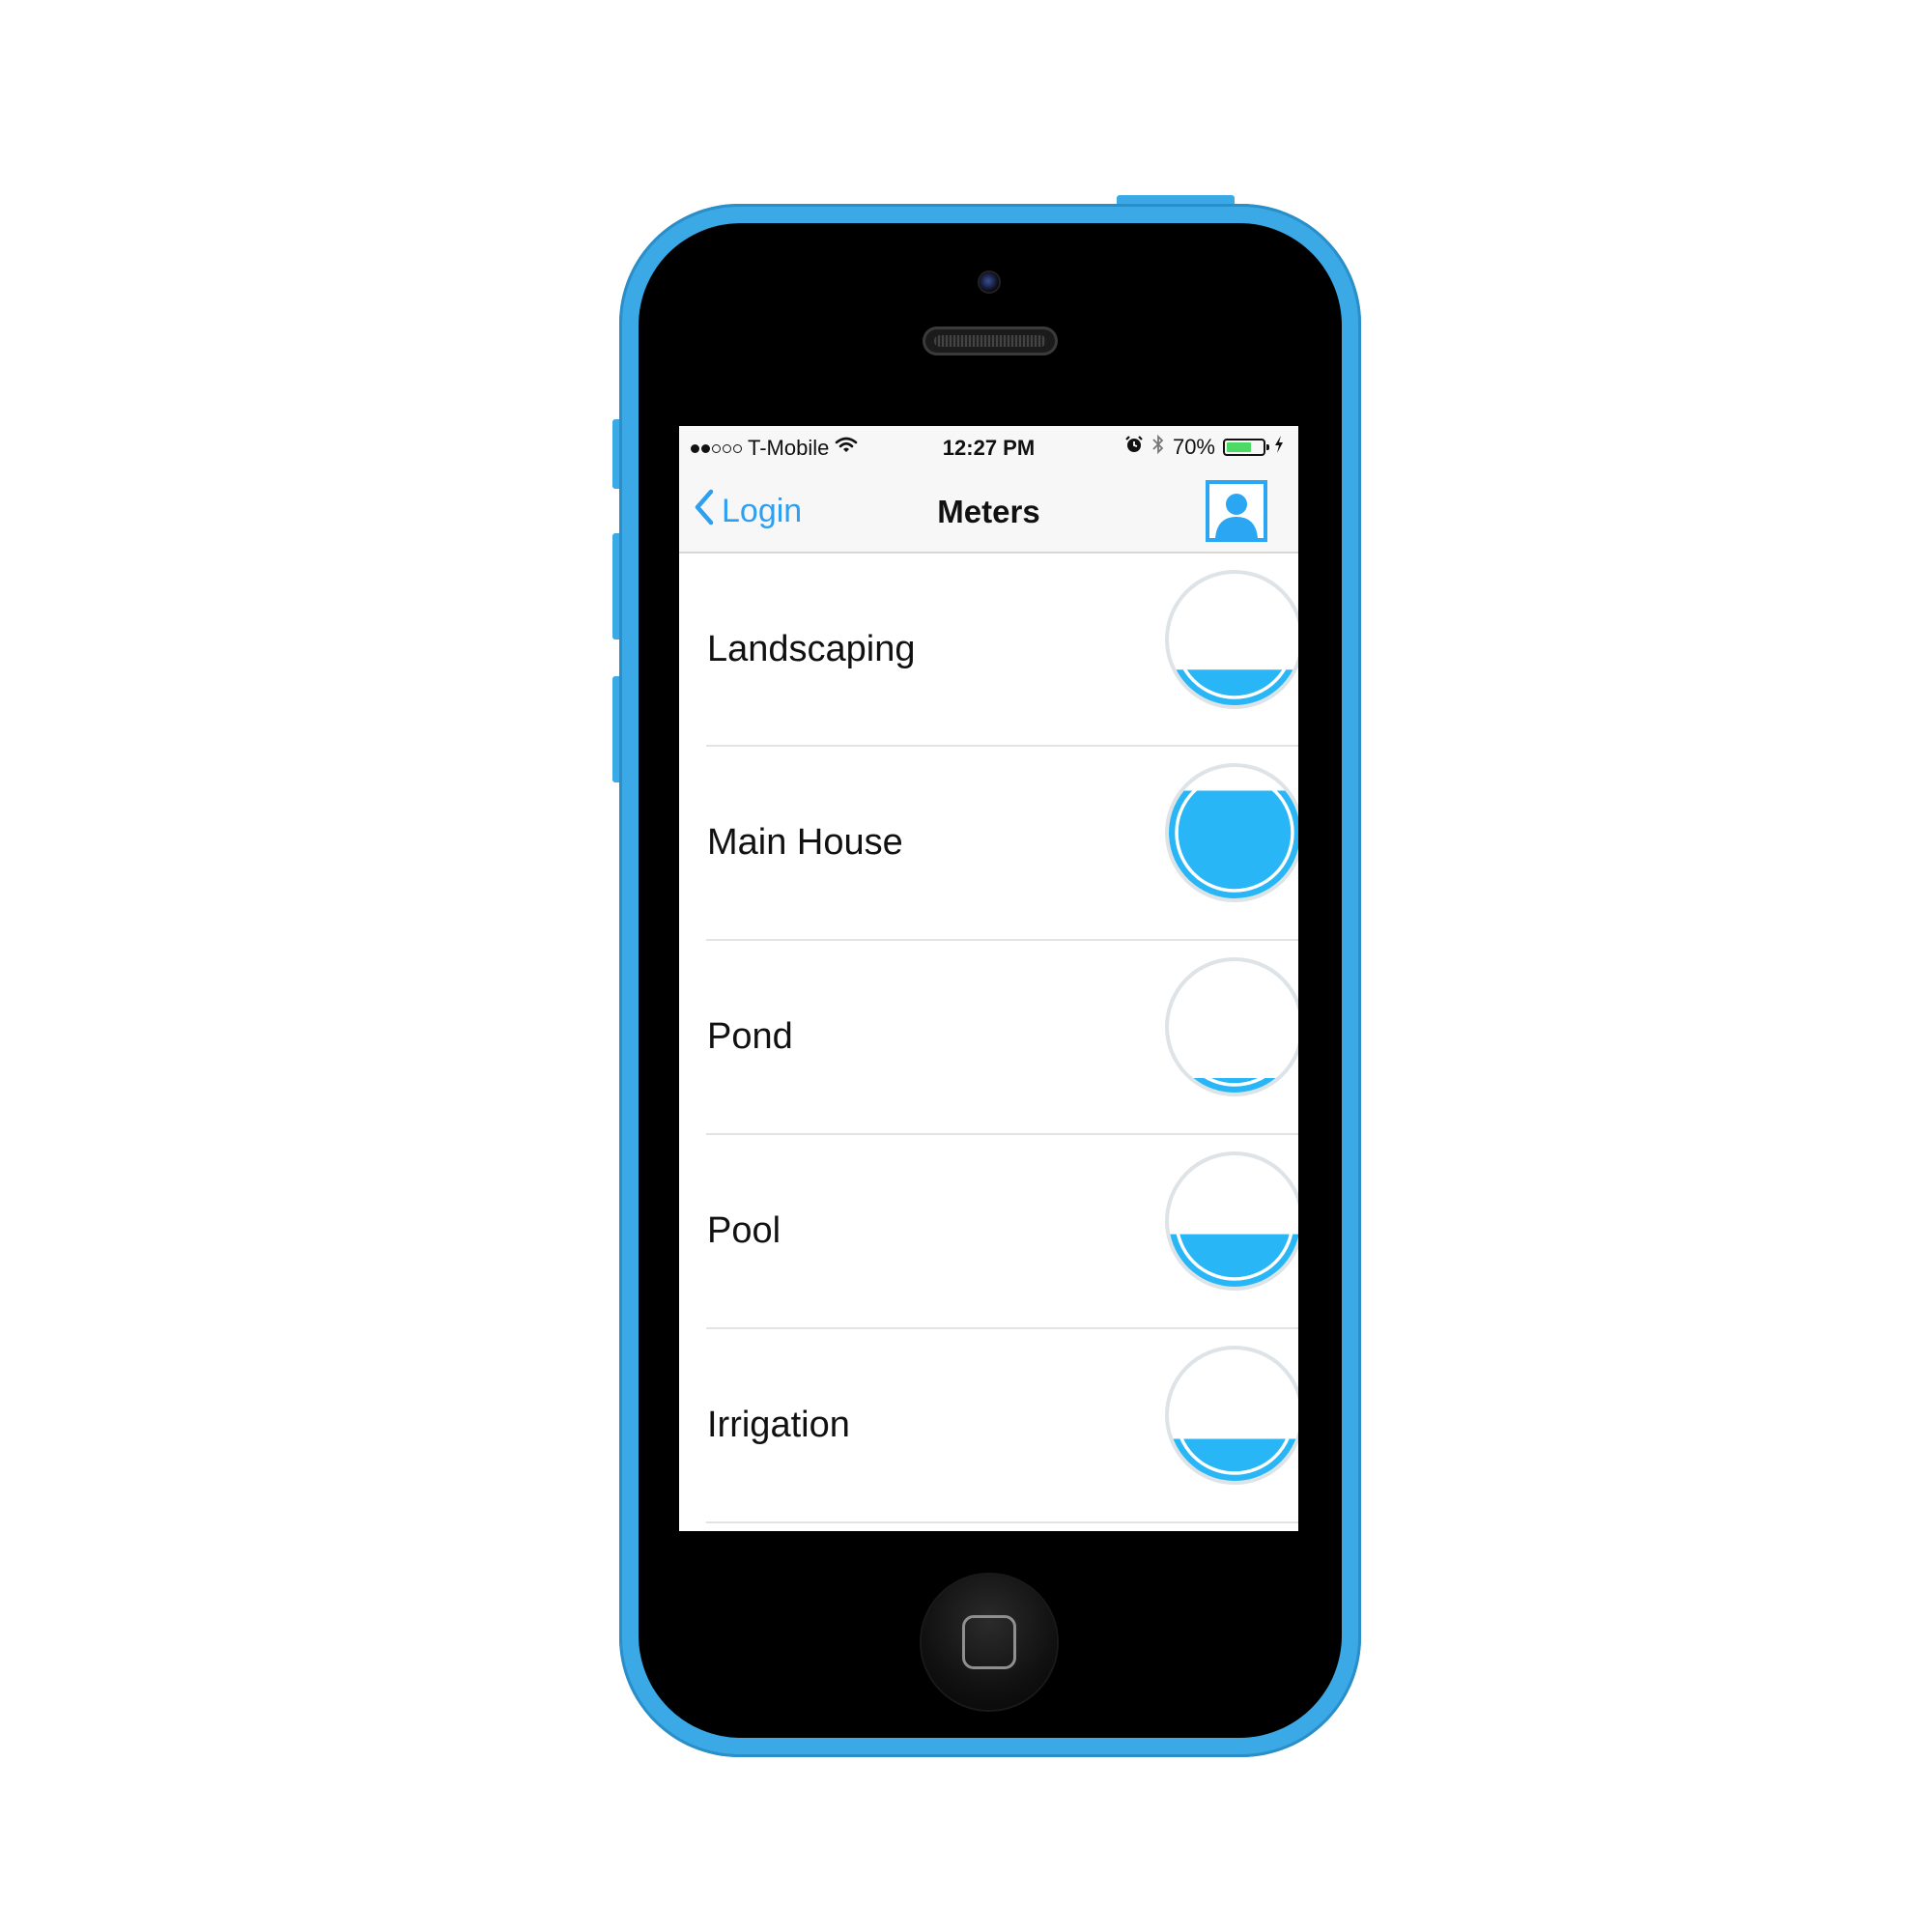 The height and width of the screenshot is (1932, 1932). What do you see at coordinates (1002, 844) in the screenshot?
I see `meter-row: Main House` at bounding box center [1002, 844].